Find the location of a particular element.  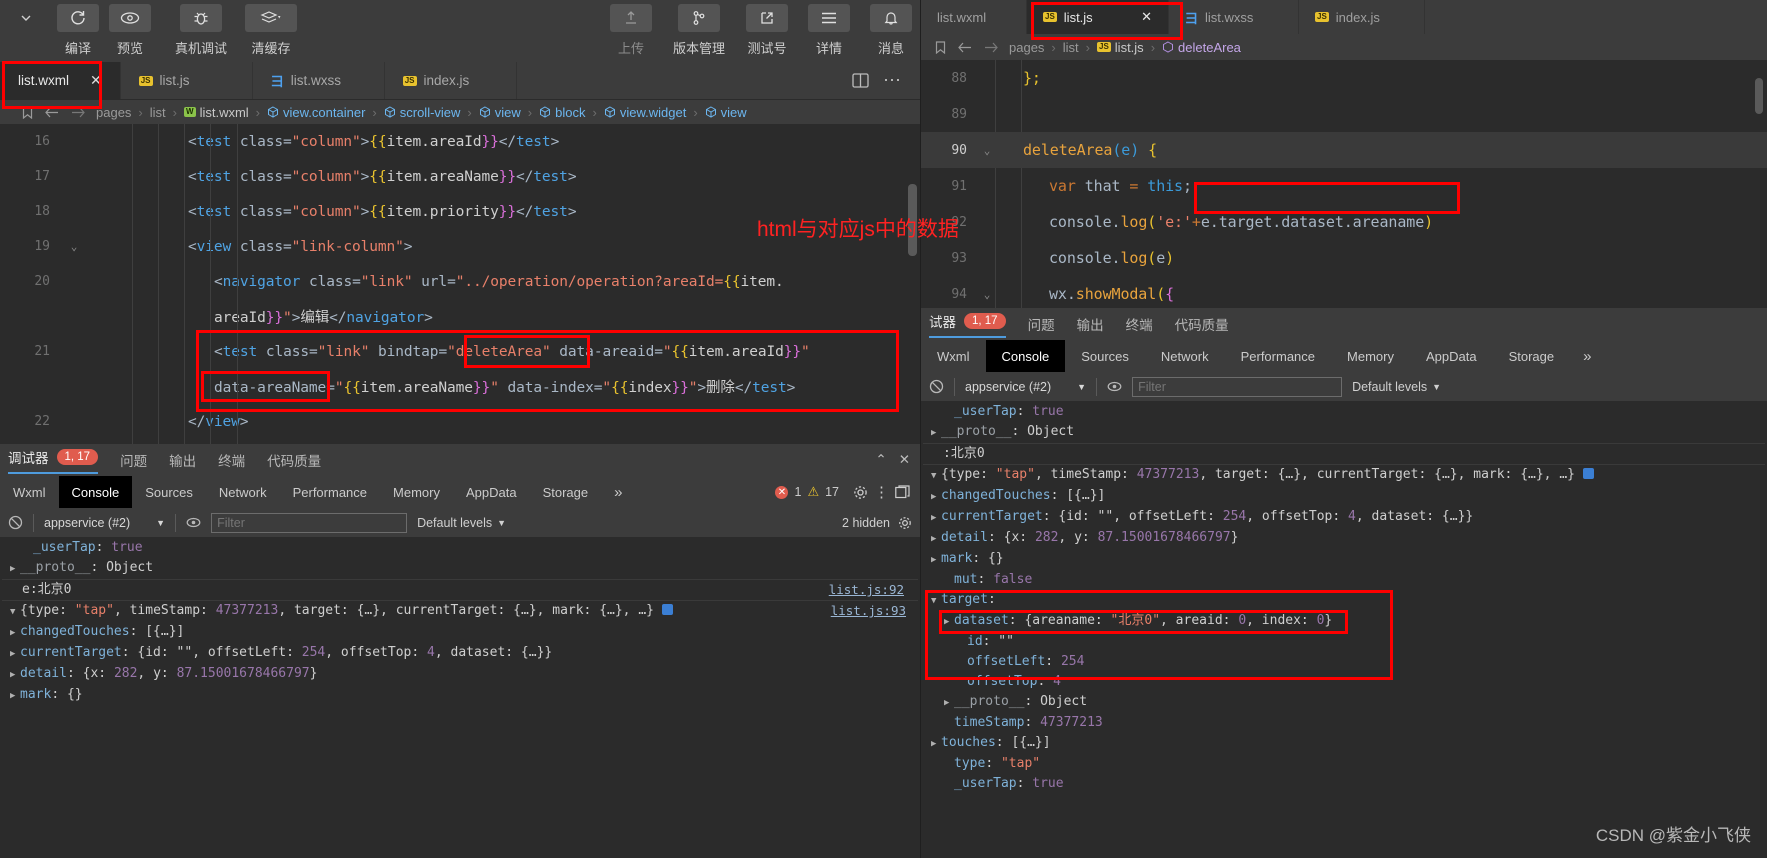

console-line: e:北京0 list.js:92 is located at coordinates (460, 590).